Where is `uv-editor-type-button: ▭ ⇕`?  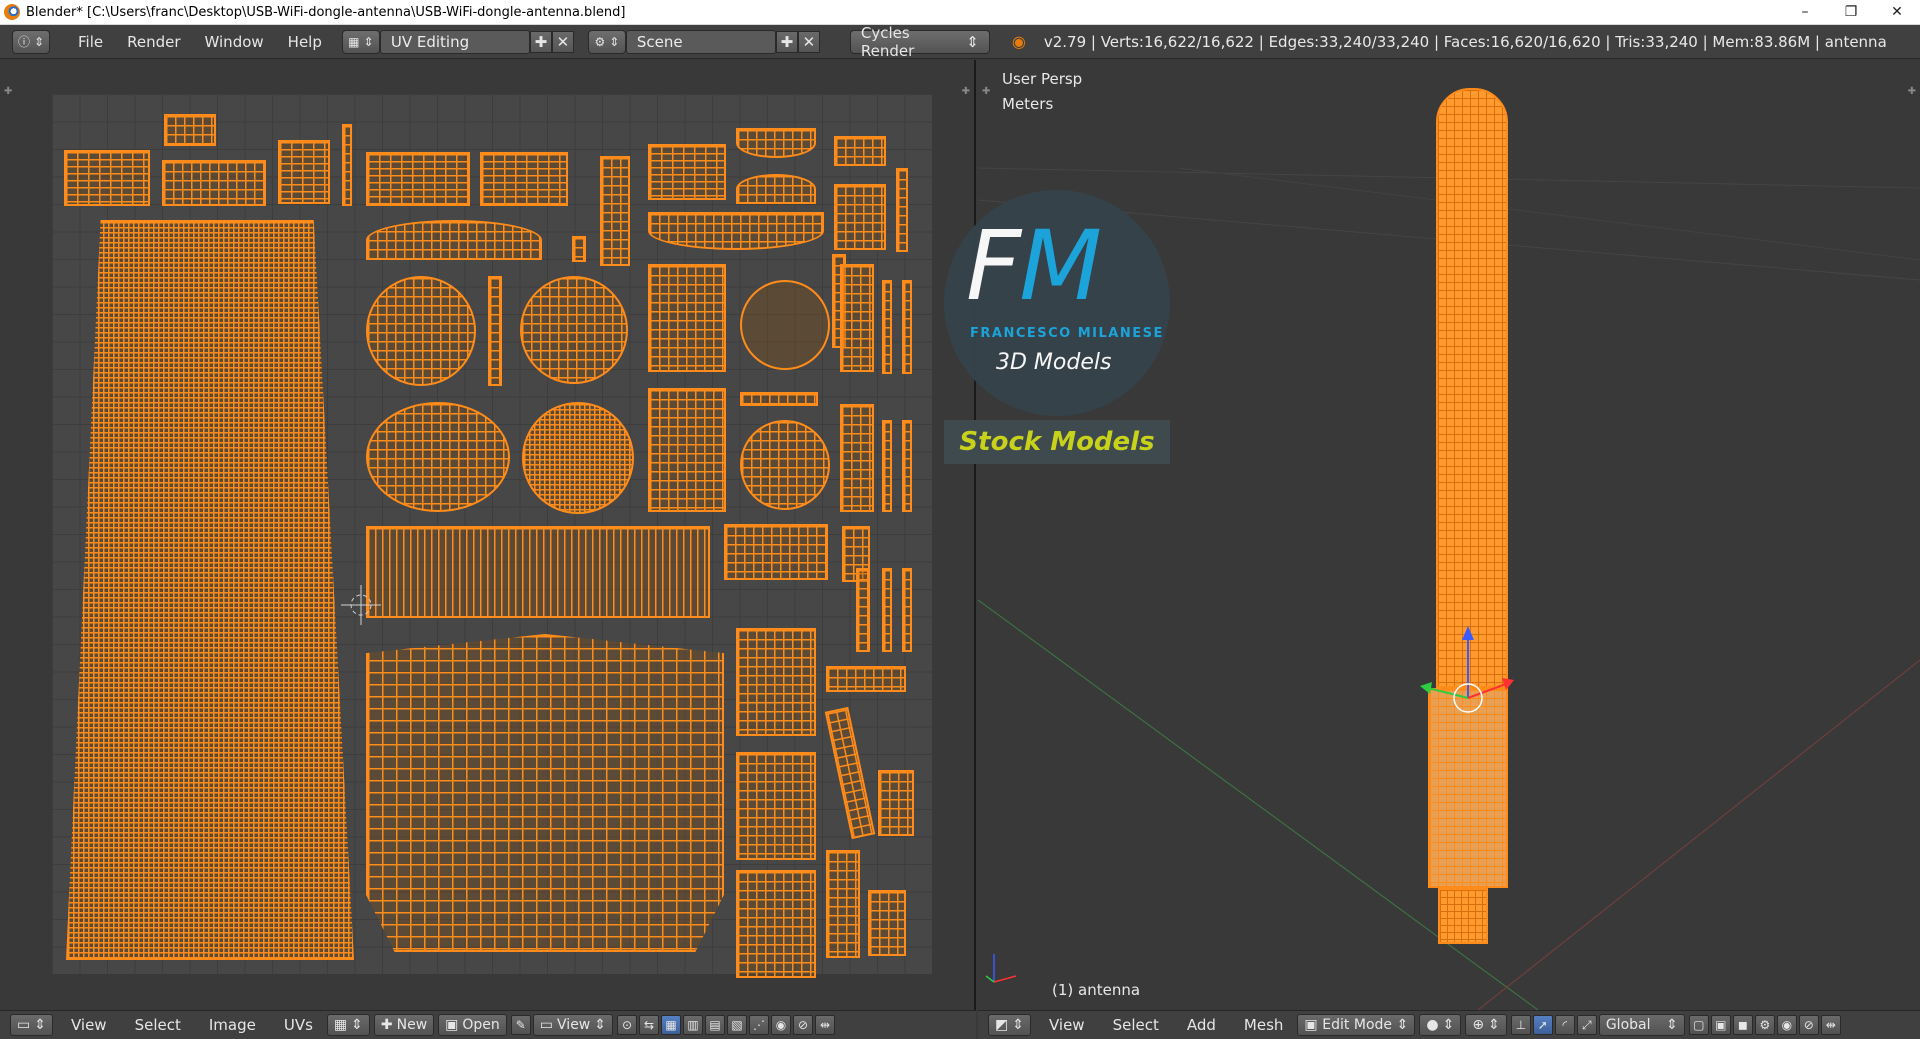 uv-editor-type-button: ▭ ⇕ is located at coordinates (31, 1025).